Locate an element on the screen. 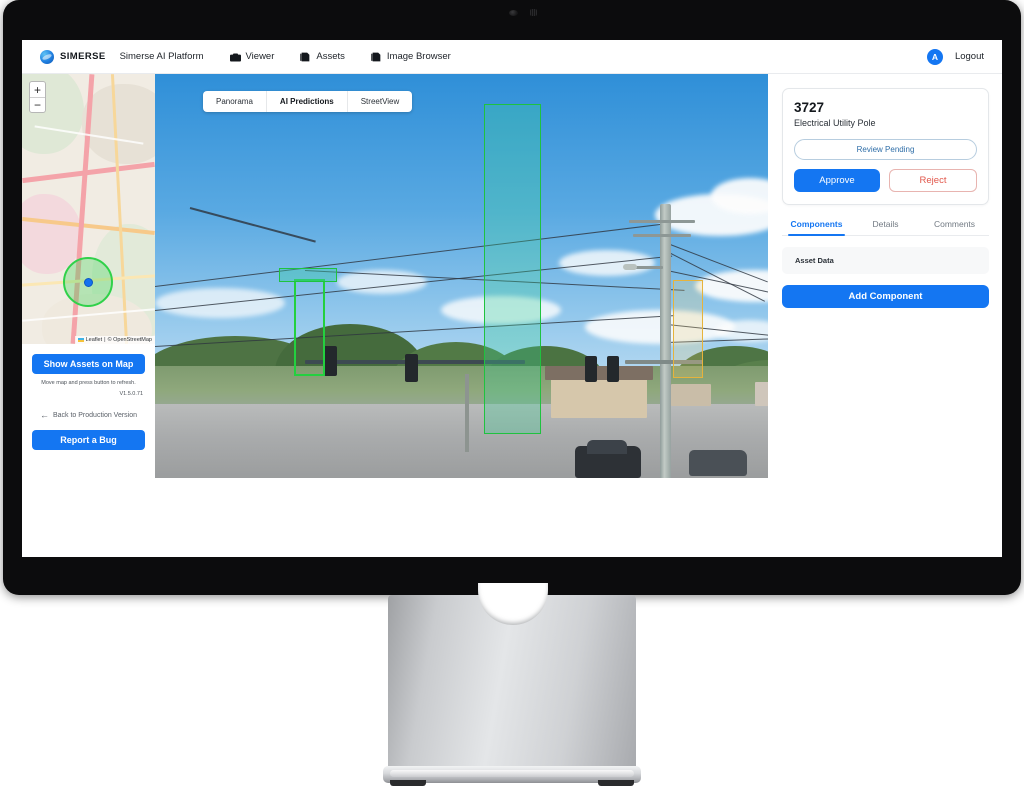 The height and width of the screenshot is (789, 1024). attribution-osm: © OpenStreetMap is located at coordinates (130, 340).